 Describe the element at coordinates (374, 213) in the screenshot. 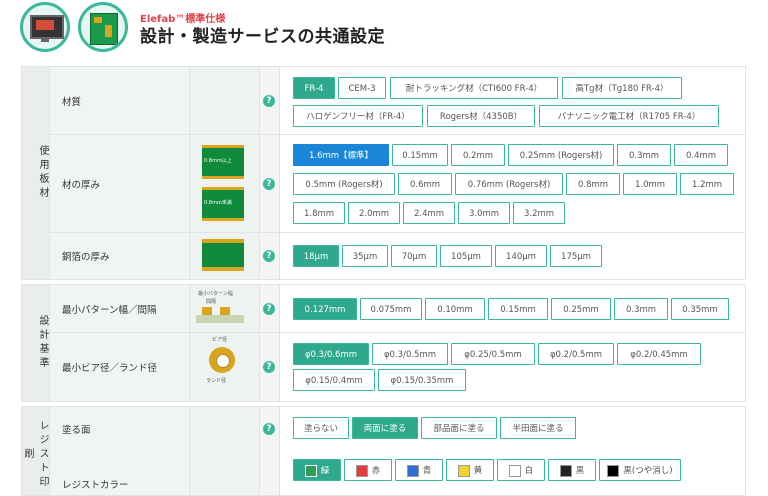

I see `option-thickness-2-0: 2.0mm` at that location.